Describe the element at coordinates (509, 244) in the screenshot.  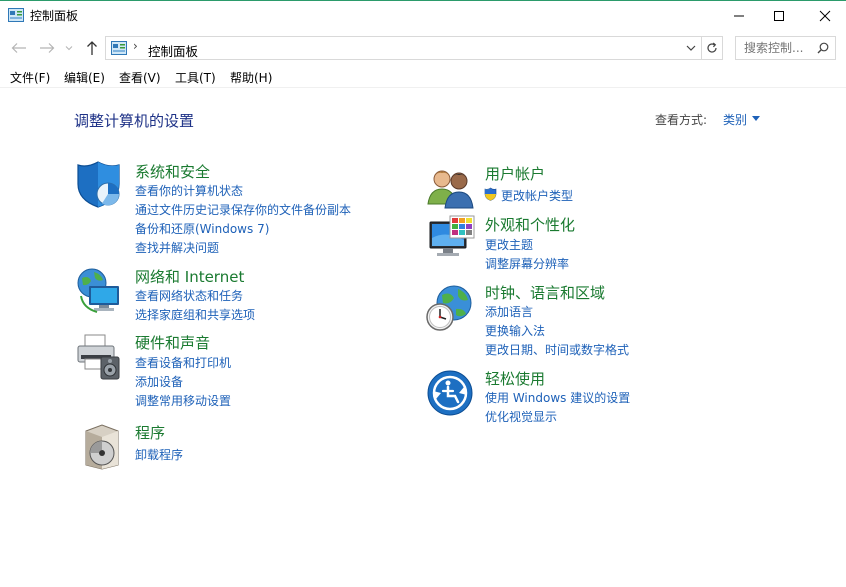
I see `link-change-theme: 更改主题` at that location.